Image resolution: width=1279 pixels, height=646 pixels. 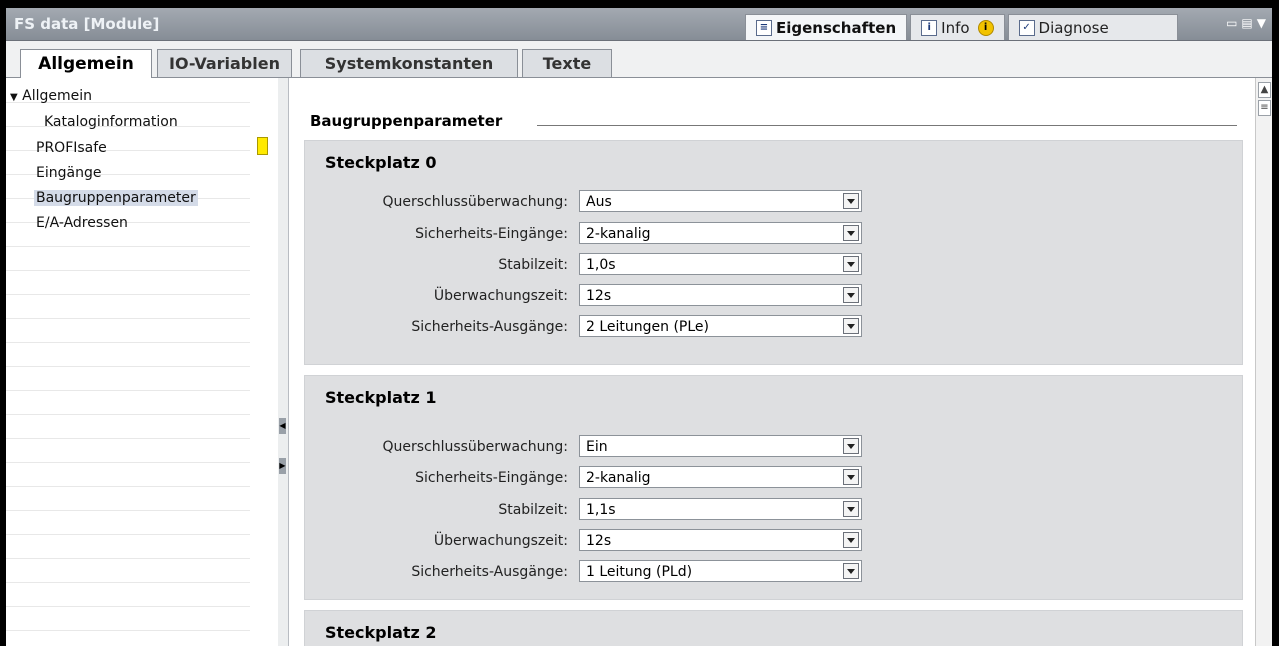 What do you see at coordinates (985, 27) in the screenshot?
I see `warning-info-icon: i` at bounding box center [985, 27].